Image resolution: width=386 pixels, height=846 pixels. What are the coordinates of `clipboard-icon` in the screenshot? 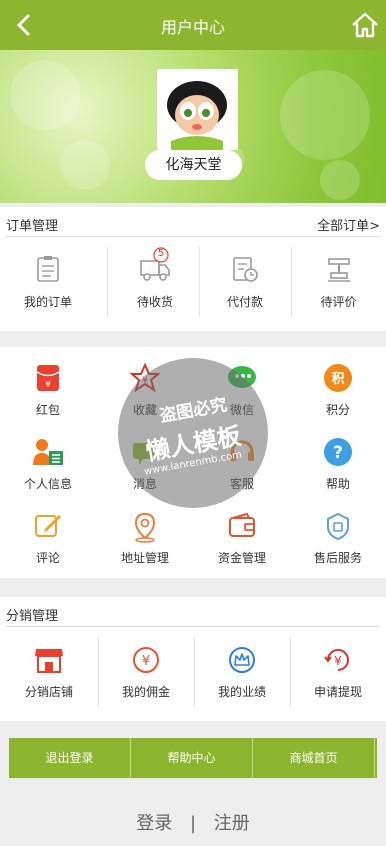 It's located at (48, 269).